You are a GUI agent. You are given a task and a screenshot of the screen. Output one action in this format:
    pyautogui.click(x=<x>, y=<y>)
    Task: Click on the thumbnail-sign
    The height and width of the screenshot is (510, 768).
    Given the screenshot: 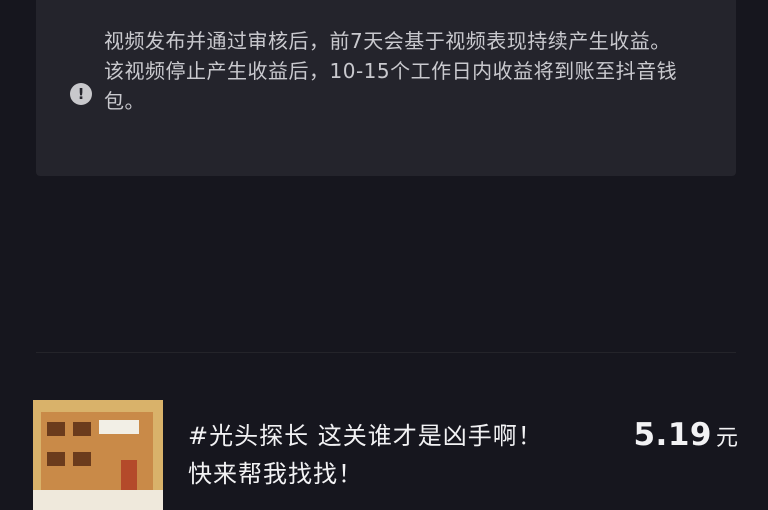 What is the action you would take?
    pyautogui.click(x=119, y=427)
    